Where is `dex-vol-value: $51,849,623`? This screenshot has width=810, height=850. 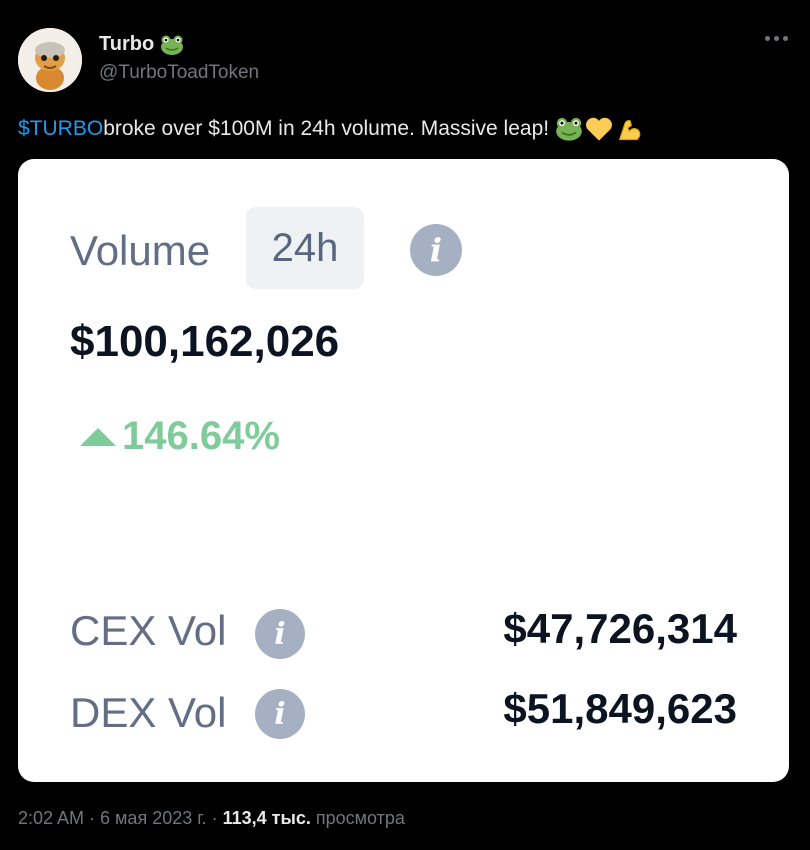
dex-vol-value: $51,849,623 is located at coordinates (620, 708).